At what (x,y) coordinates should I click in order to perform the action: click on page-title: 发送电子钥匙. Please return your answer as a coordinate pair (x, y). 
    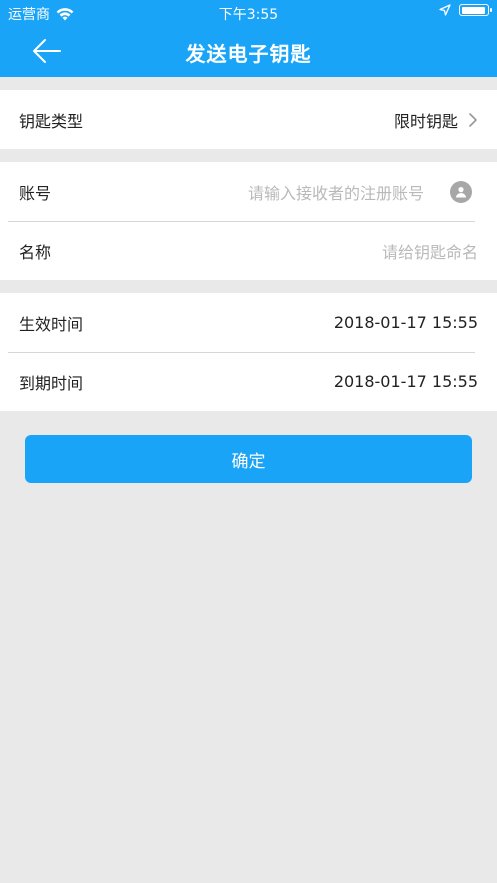
    Looking at the image, I should click on (248, 54).